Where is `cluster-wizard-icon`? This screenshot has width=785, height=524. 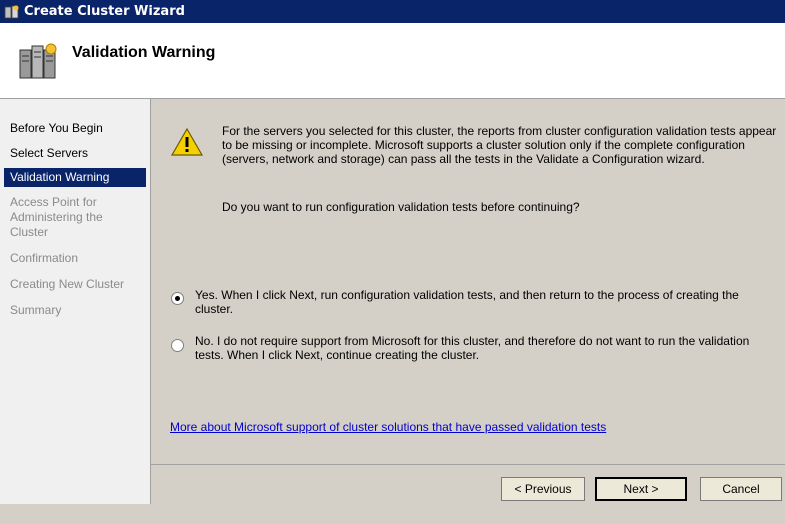 cluster-wizard-icon is located at coordinates (11, 11).